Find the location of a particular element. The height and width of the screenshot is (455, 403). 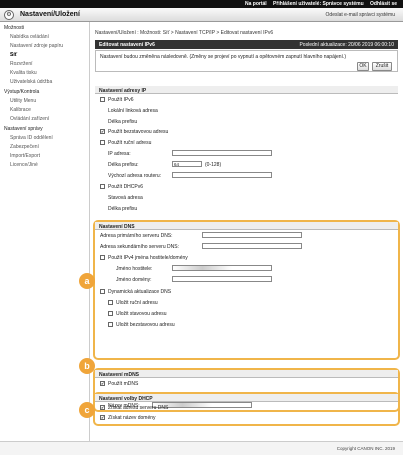

panel-title: Editovat nastavení IPv6 is located at coordinates (127, 45).